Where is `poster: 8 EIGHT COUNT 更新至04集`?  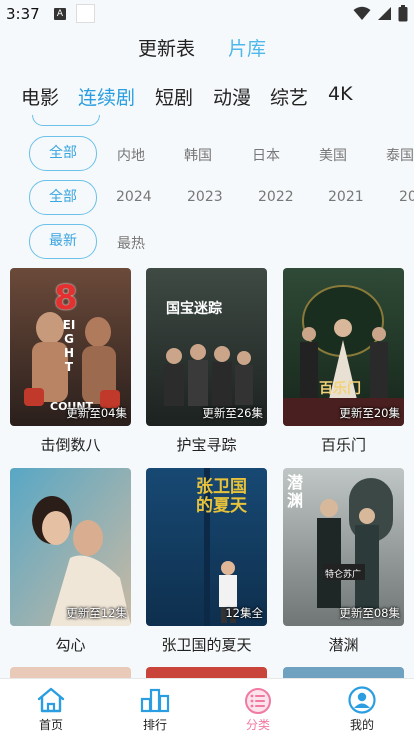 poster: 8 EIGHT COUNT 更新至04集 is located at coordinates (70, 347).